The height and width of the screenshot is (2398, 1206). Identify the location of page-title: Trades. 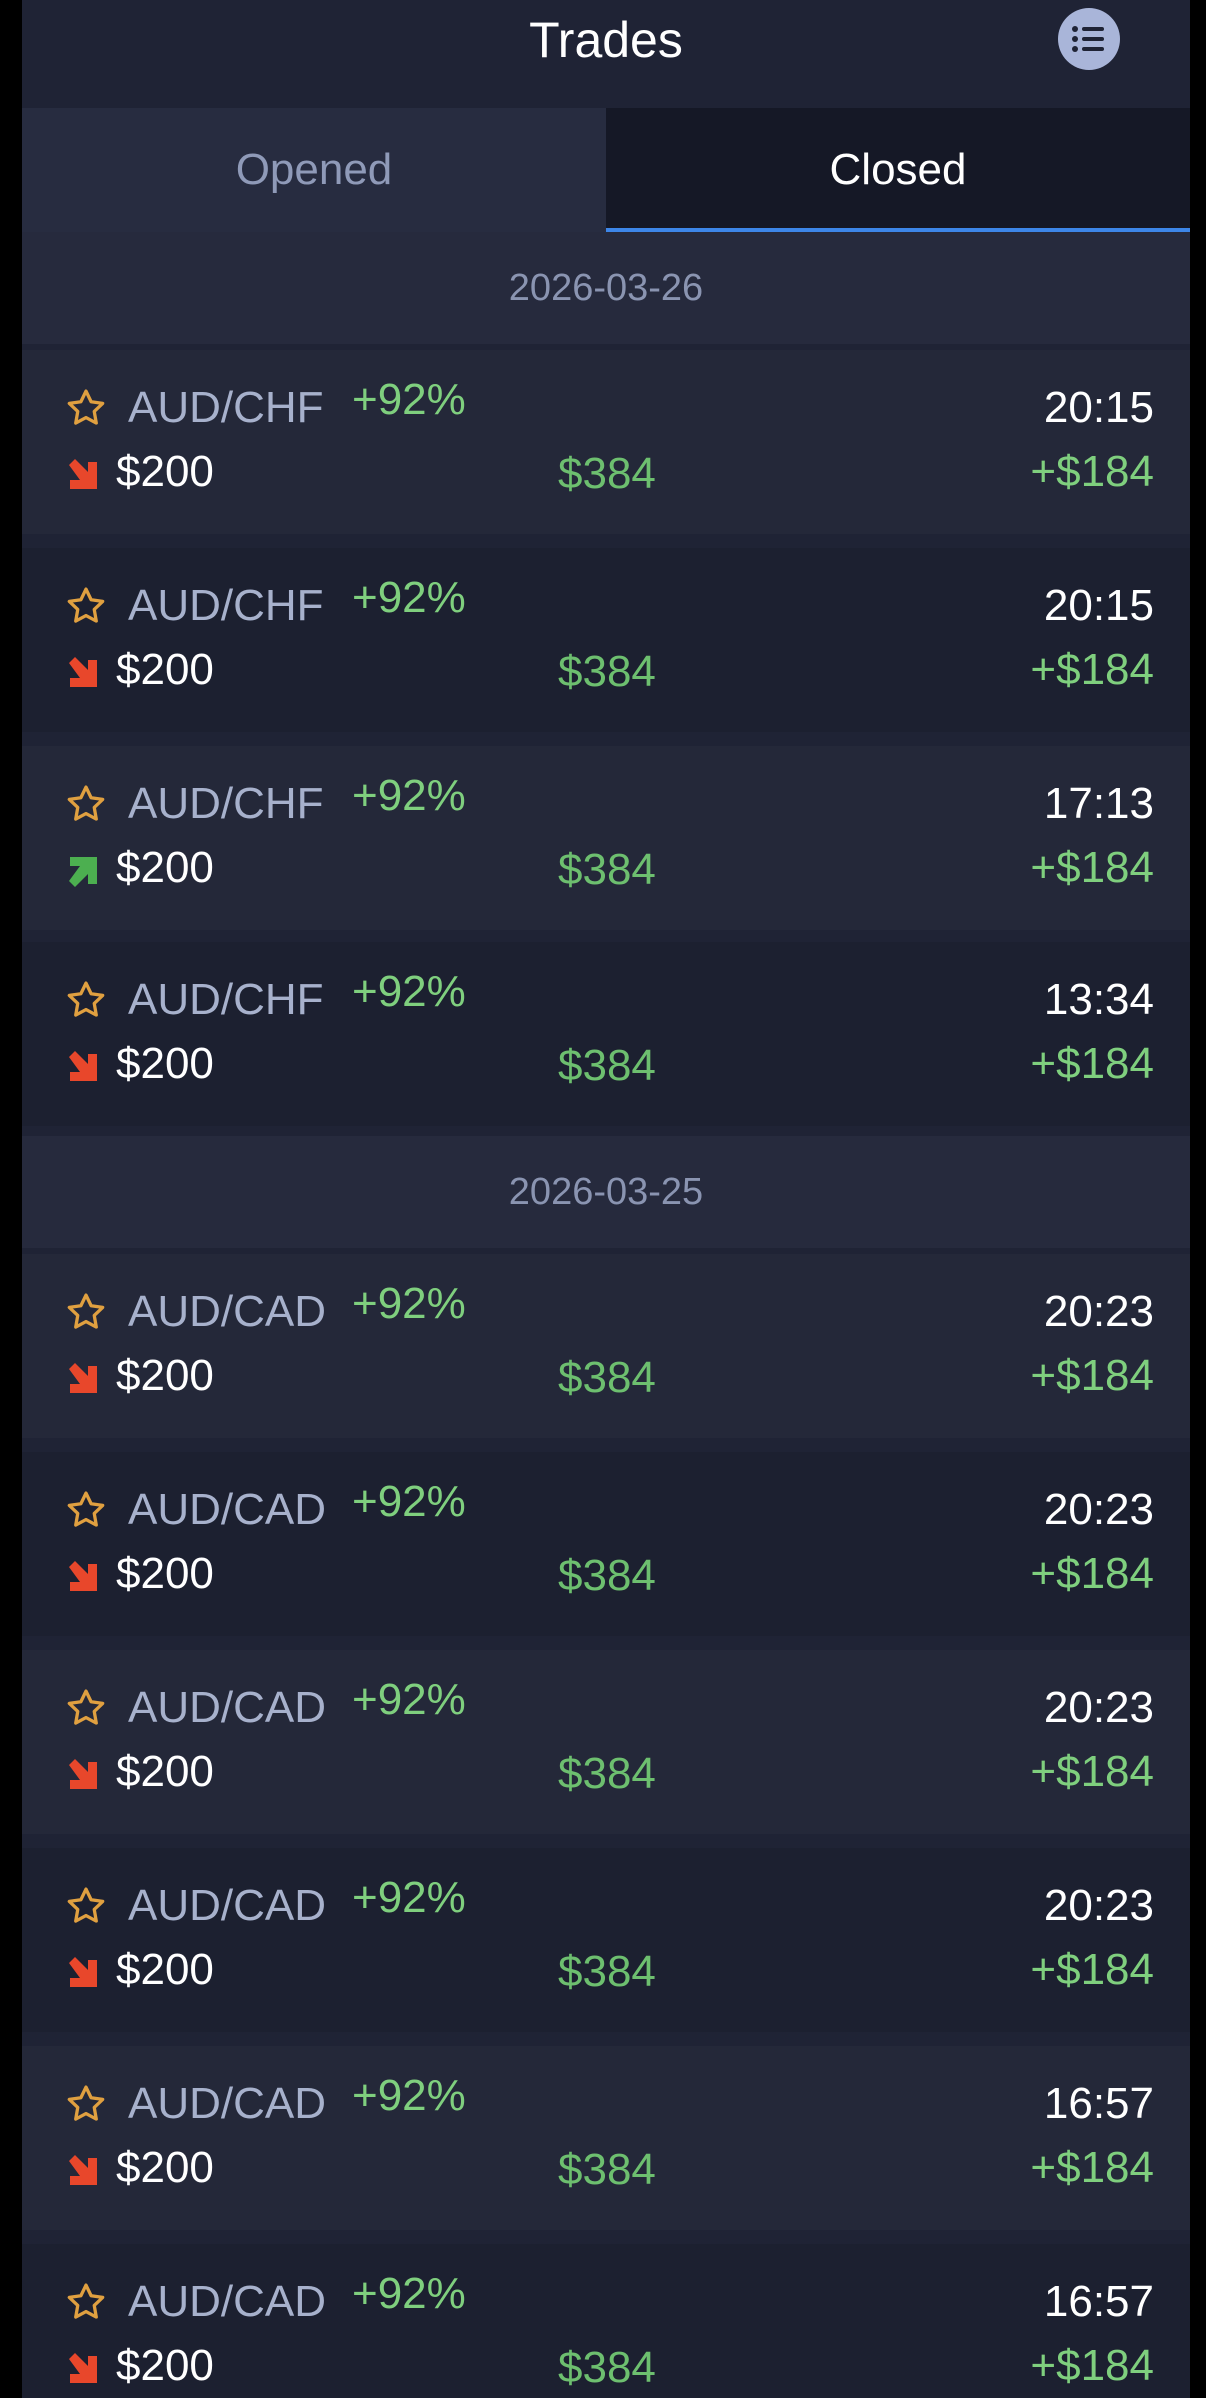
(606, 40).